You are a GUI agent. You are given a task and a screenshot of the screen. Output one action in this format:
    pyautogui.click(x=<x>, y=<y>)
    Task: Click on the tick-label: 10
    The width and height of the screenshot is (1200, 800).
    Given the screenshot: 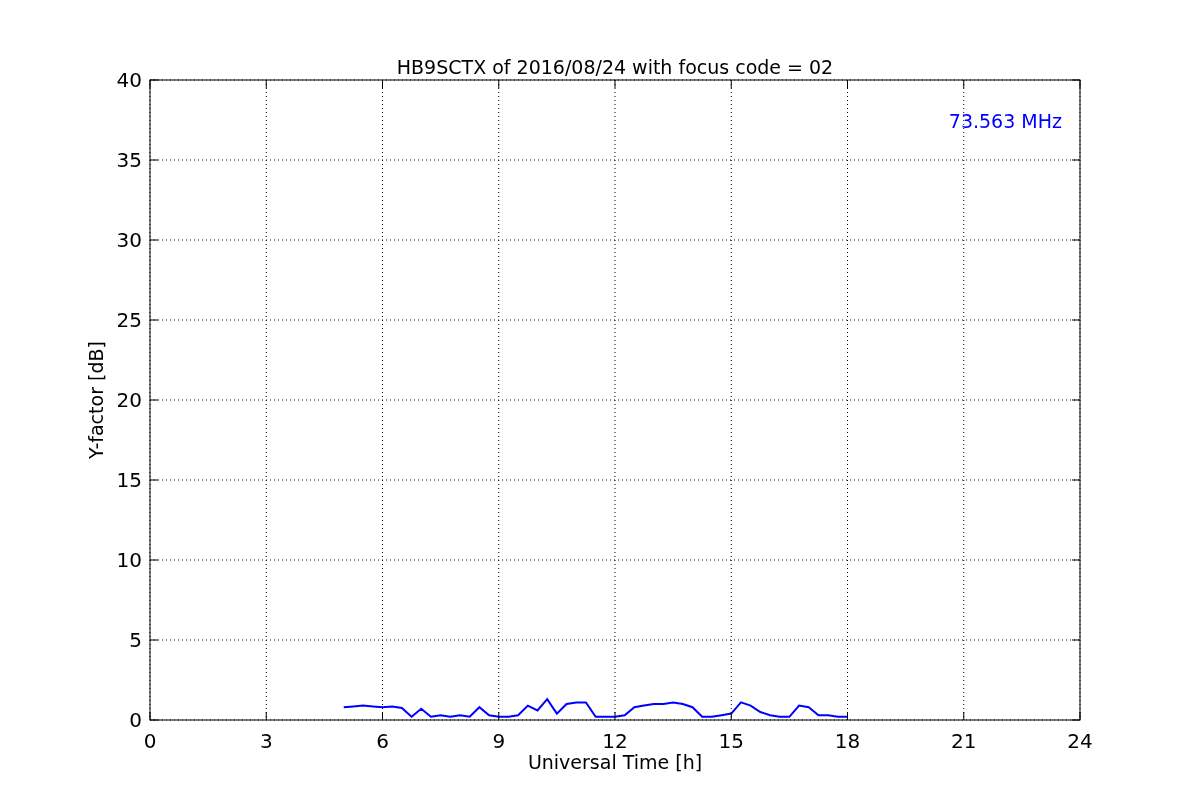 What is the action you would take?
    pyautogui.click(x=129, y=560)
    